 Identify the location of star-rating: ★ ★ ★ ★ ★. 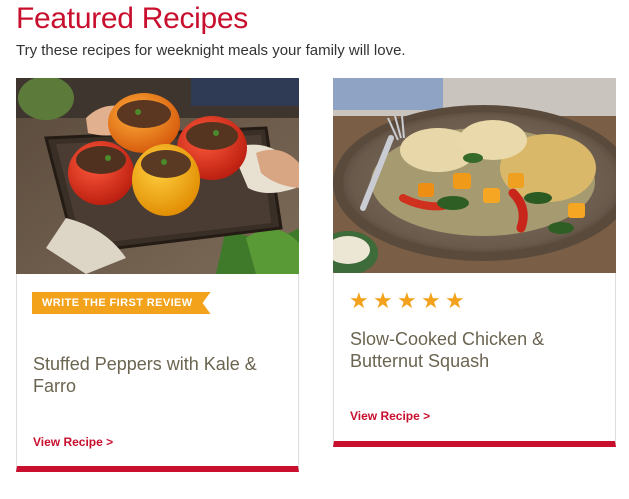
(409, 301).